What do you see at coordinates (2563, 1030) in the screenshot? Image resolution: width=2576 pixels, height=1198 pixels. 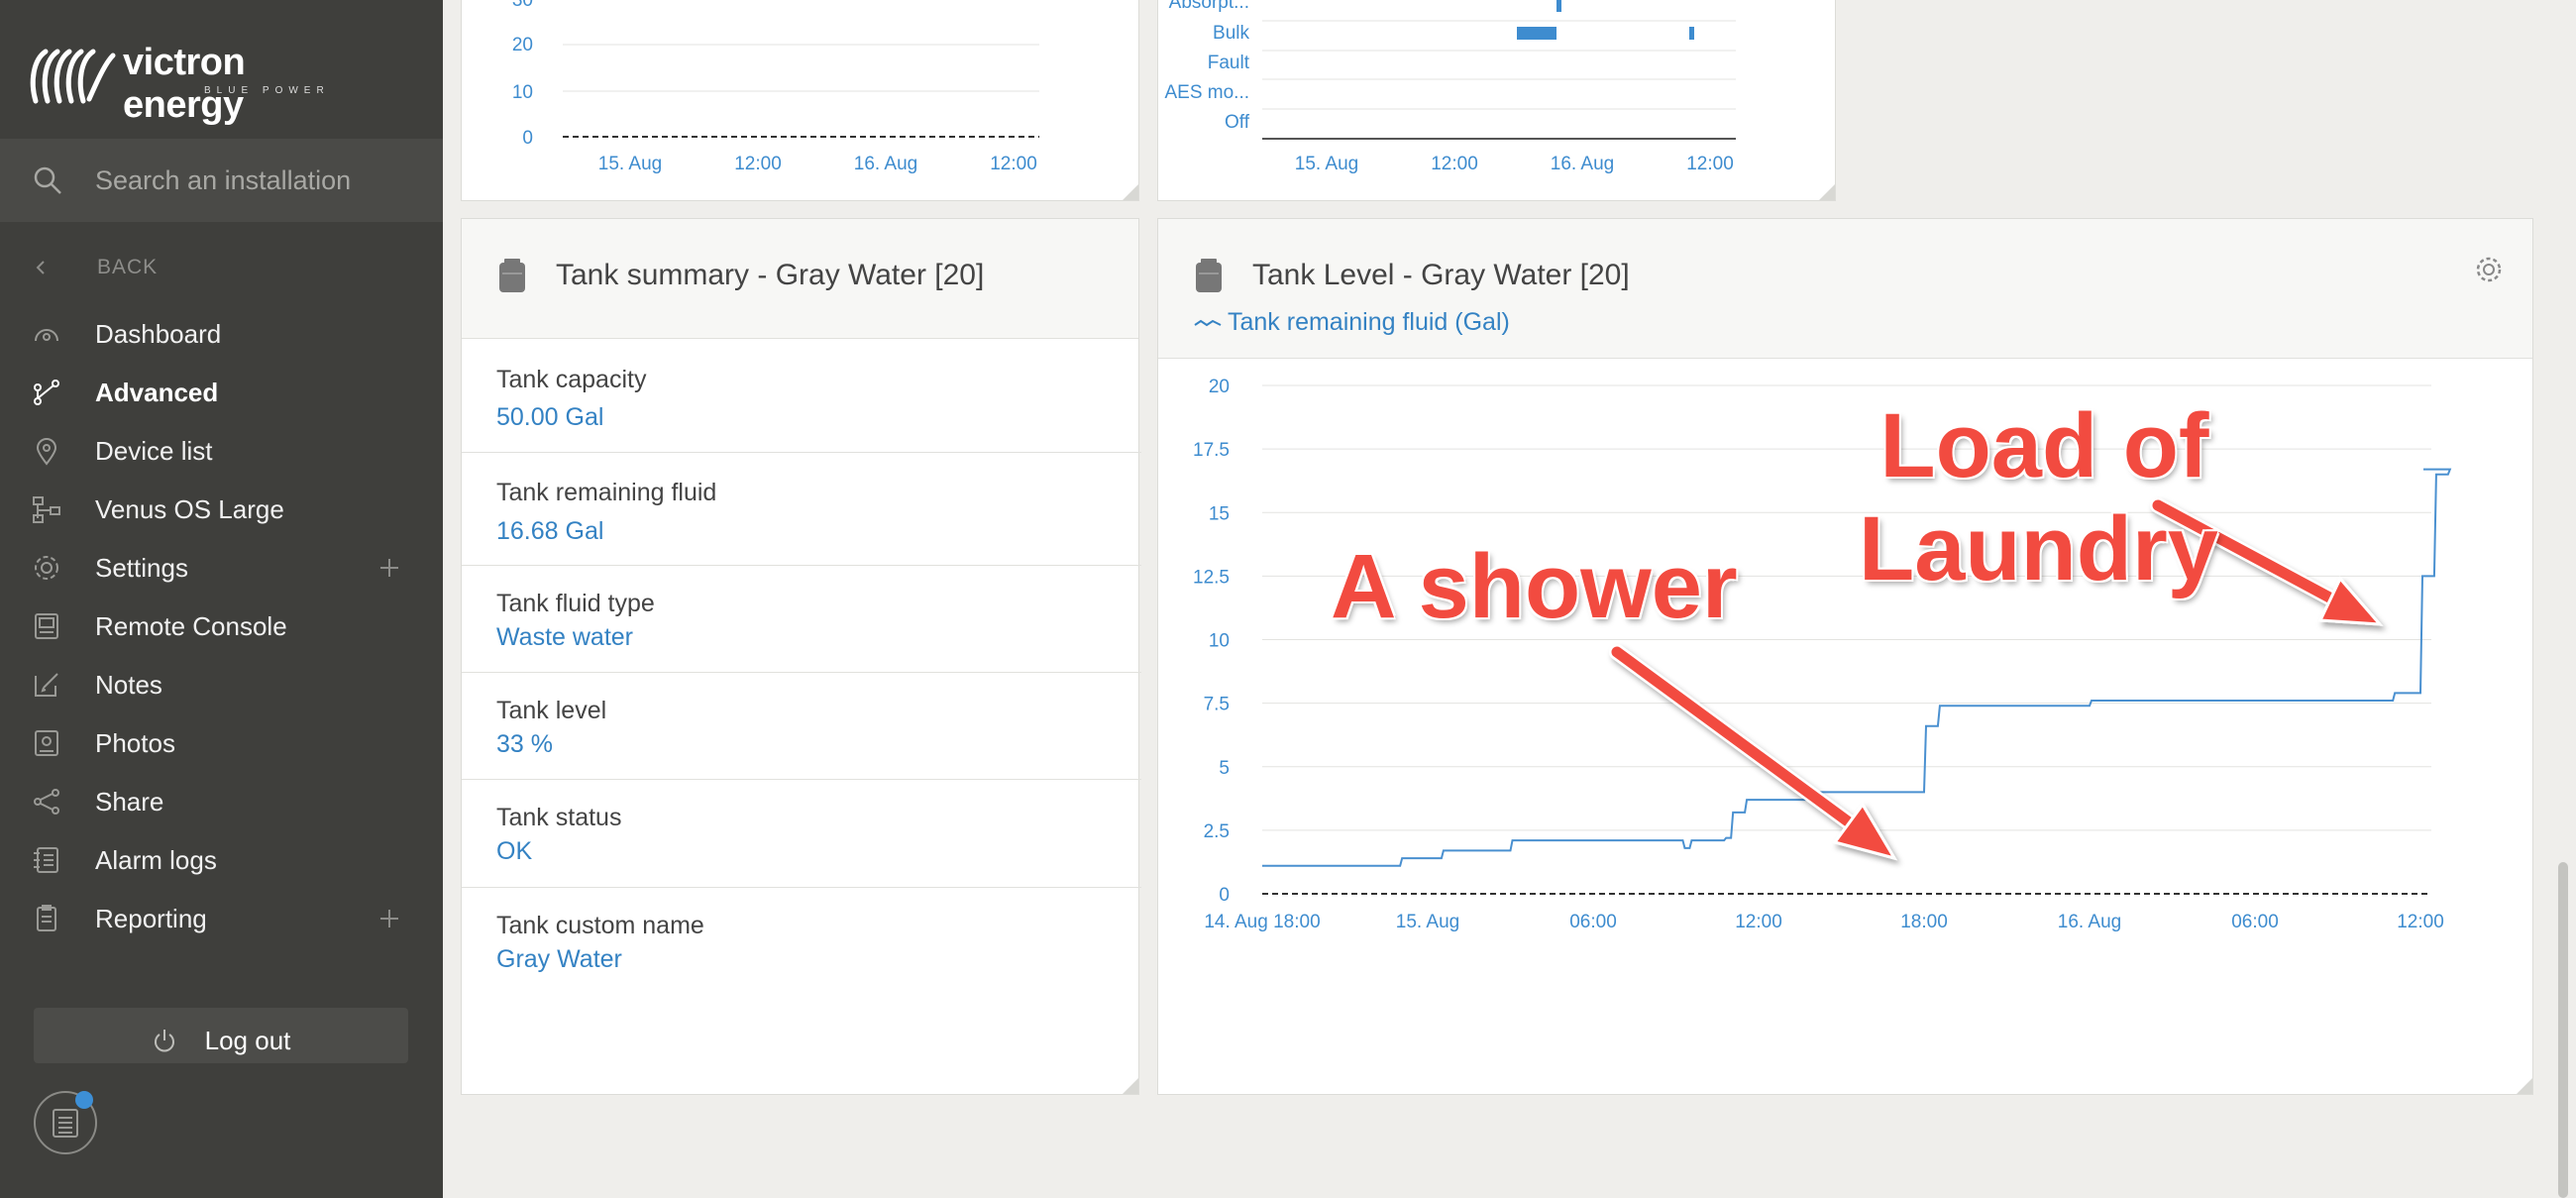 I see `page-scrollbar` at bounding box center [2563, 1030].